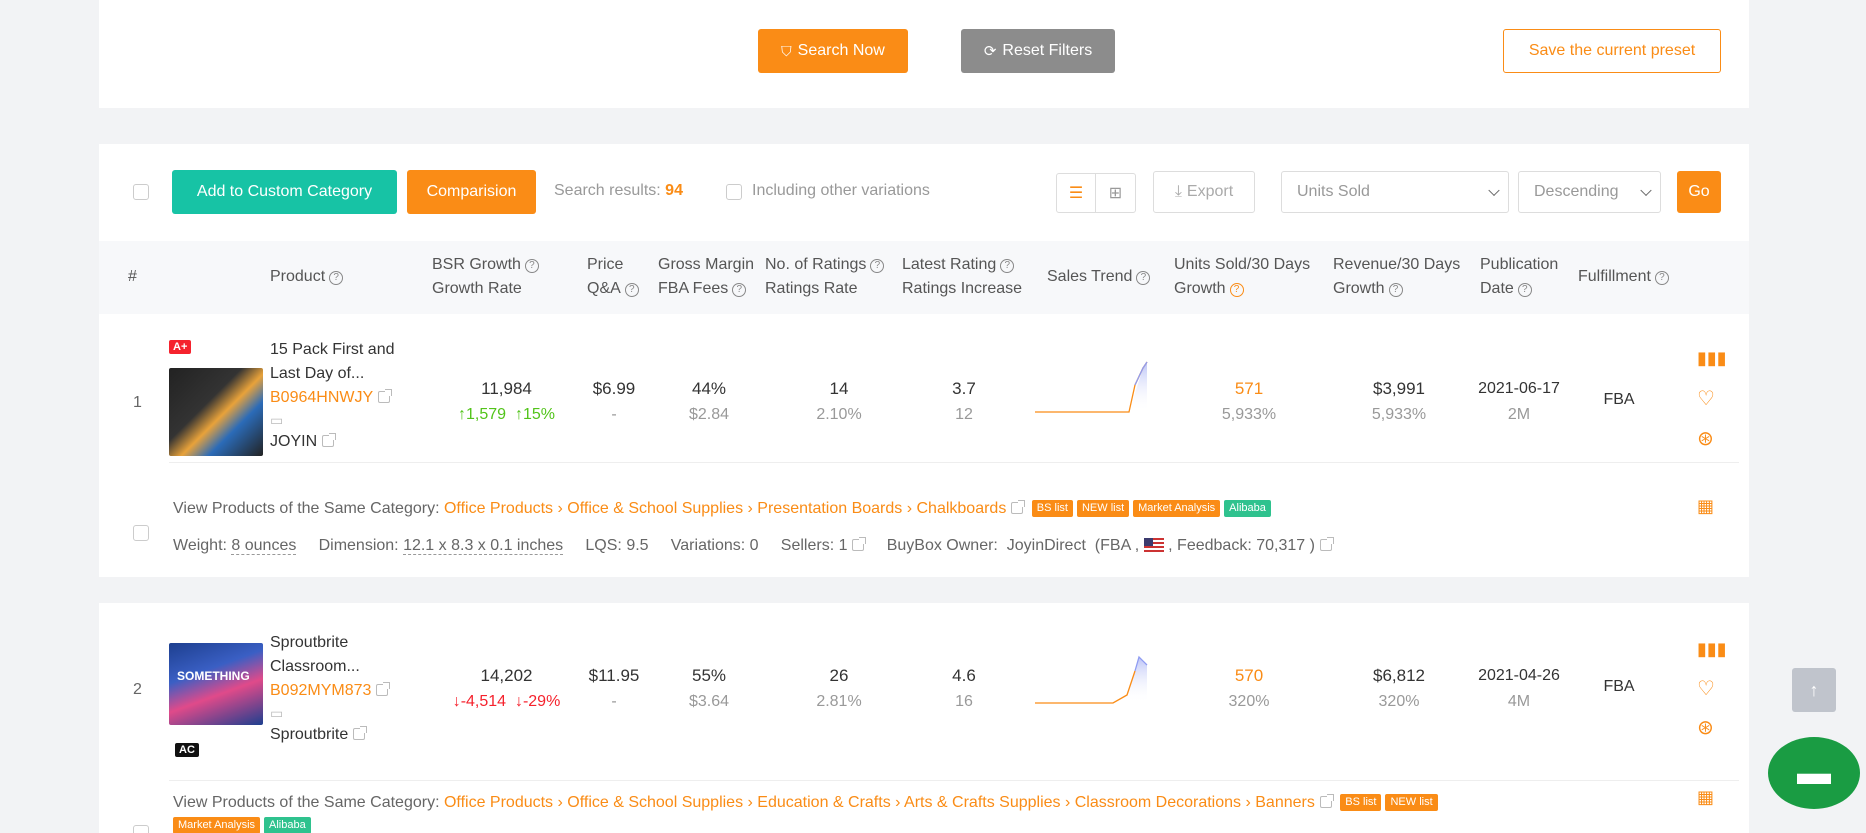 Image resolution: width=1866 pixels, height=833 pixels. Describe the element at coordinates (180, 347) in the screenshot. I see `aplus-badge: A+` at that location.